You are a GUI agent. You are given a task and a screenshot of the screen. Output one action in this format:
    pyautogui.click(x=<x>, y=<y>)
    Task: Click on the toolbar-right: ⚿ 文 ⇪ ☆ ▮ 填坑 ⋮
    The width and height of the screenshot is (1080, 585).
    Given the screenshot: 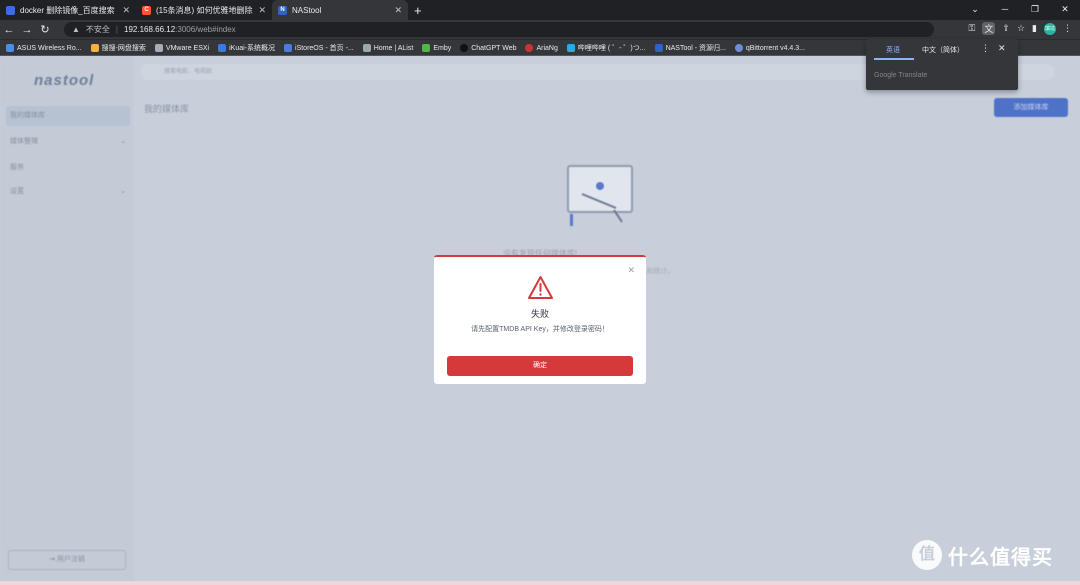 What is the action you would take?
    pyautogui.click(x=1020, y=28)
    